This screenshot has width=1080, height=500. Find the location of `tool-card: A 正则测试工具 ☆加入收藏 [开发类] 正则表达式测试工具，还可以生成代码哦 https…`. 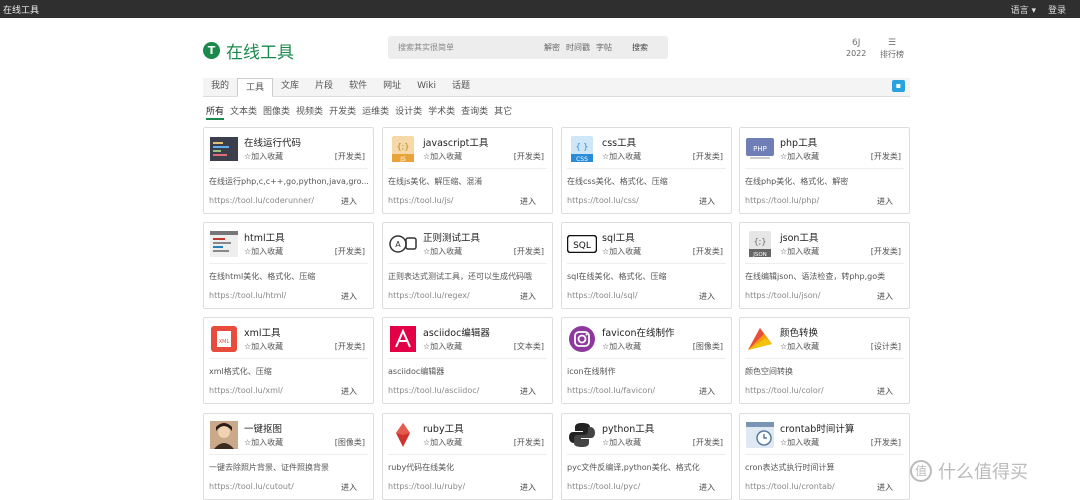

tool-card: A 正则测试工具 ☆加入收藏 [开发类] 正则表达式测试工具，还可以生成代码哦 https… is located at coordinates (467, 265).